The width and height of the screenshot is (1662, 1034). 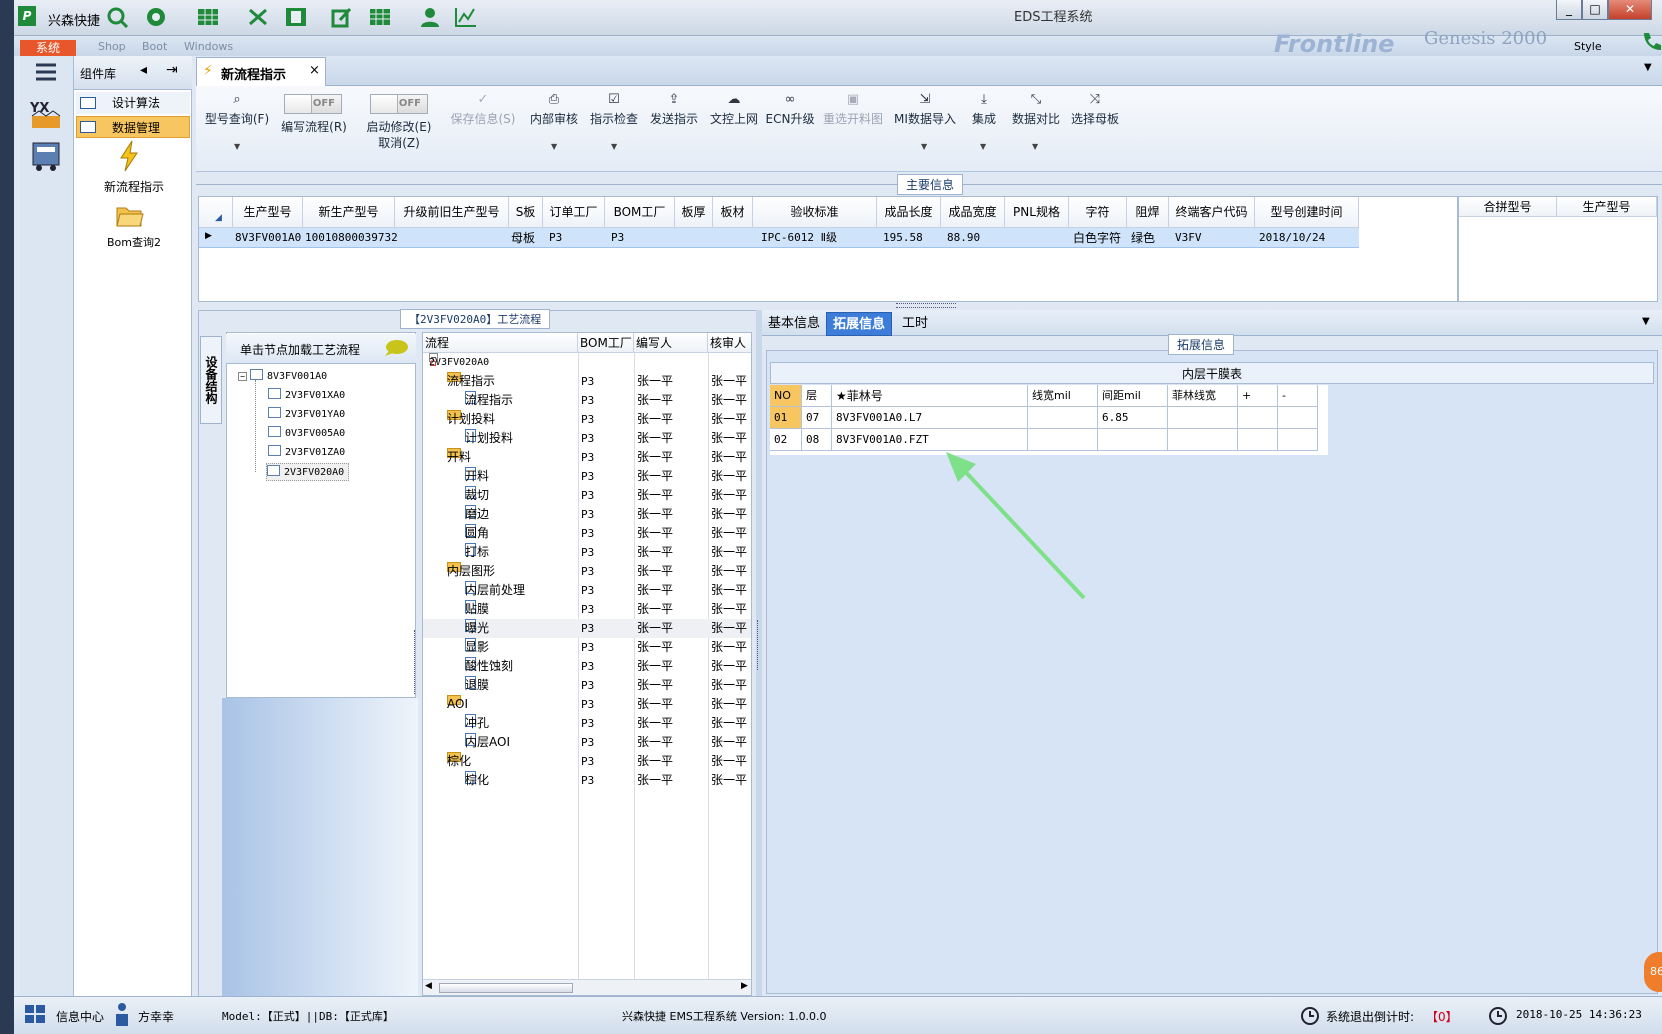 I want to click on tree-node-selected: 2V3FV020A0, so click(x=308, y=472).